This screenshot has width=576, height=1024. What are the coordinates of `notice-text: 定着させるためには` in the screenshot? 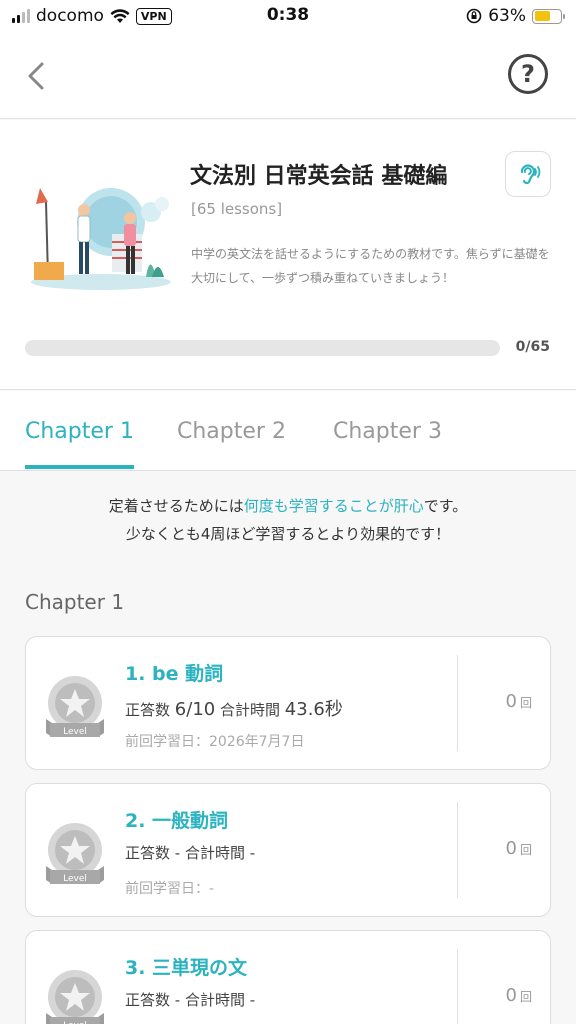 It's located at (176, 506).